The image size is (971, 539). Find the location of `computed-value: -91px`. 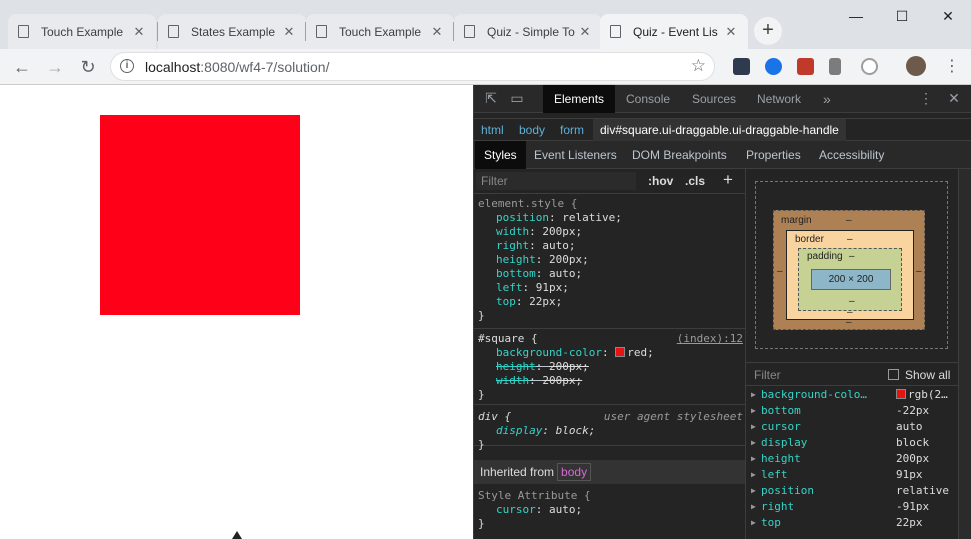

computed-value: -91px is located at coordinates (913, 506).